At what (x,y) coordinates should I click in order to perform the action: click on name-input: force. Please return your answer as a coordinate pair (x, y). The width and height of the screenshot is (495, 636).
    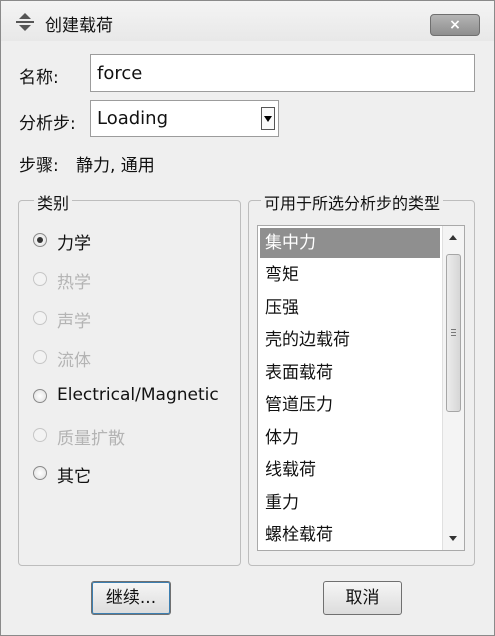
    Looking at the image, I should click on (282, 73).